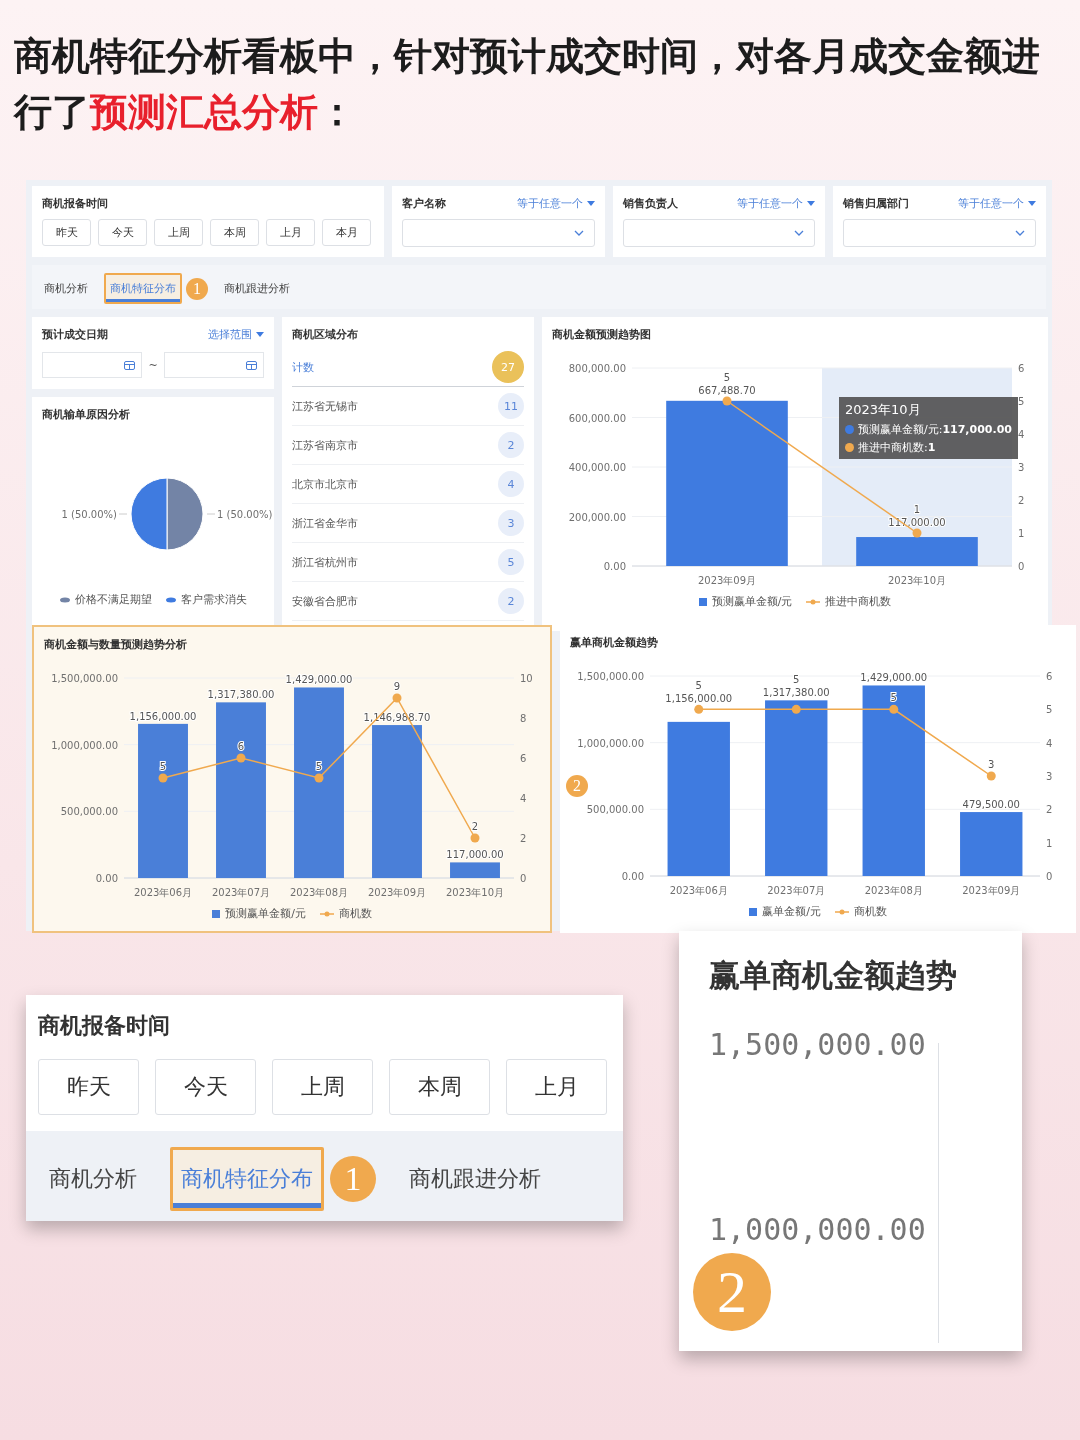 The height and width of the screenshot is (1440, 1080). I want to click on count-badge: 2, so click(511, 445).